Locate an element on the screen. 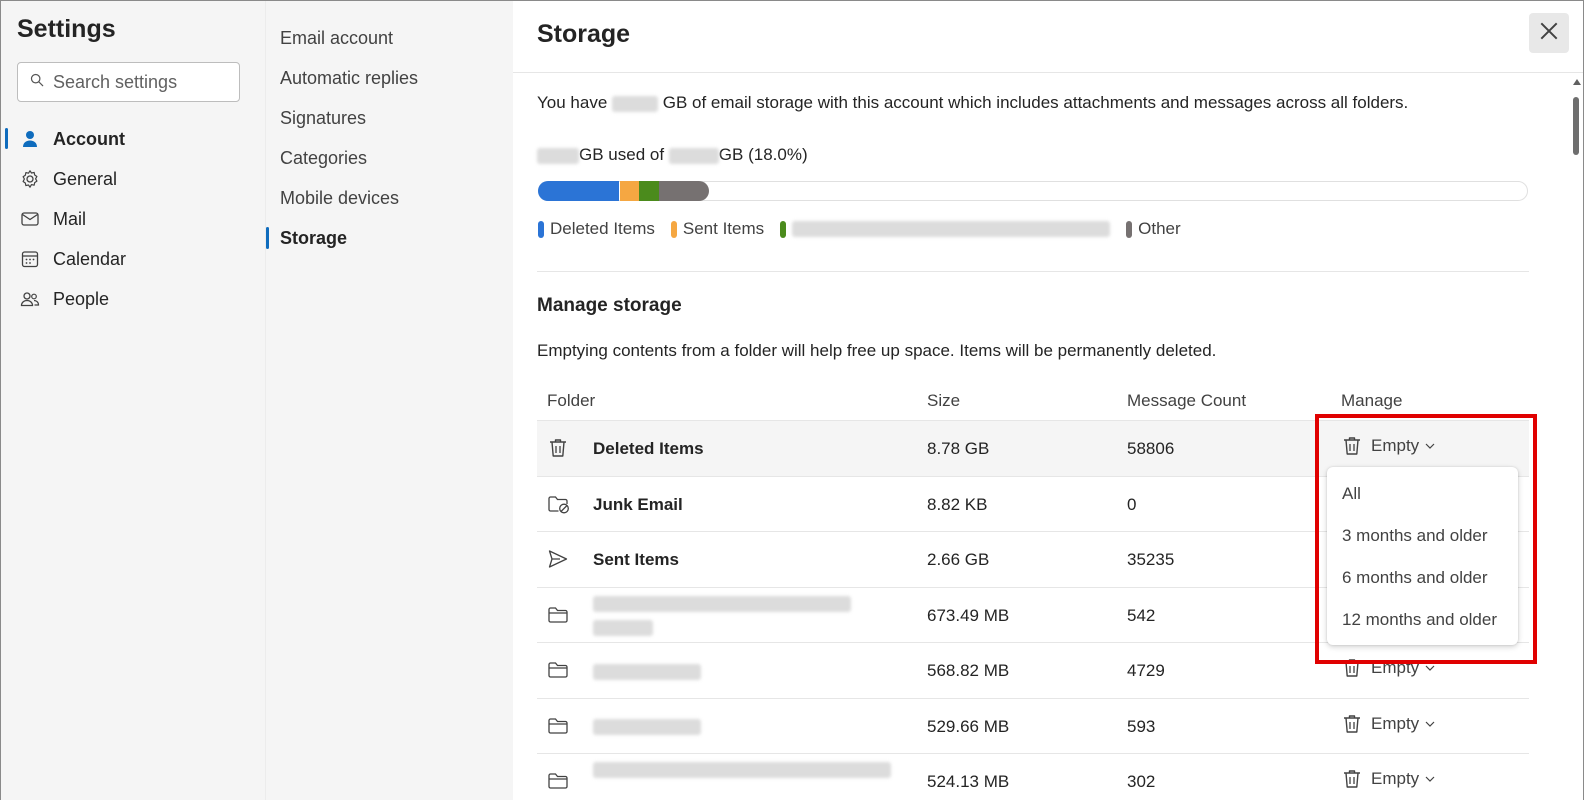 The image size is (1584, 800). search-input is located at coordinates (138, 82).